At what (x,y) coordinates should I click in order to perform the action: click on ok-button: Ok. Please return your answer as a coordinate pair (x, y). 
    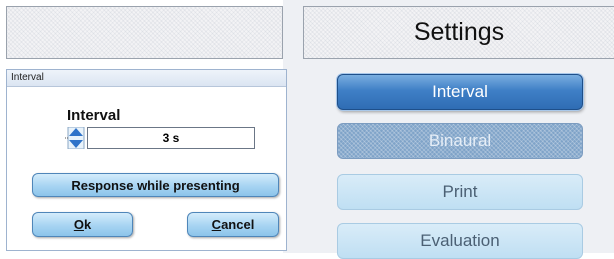
    Looking at the image, I should click on (82, 224).